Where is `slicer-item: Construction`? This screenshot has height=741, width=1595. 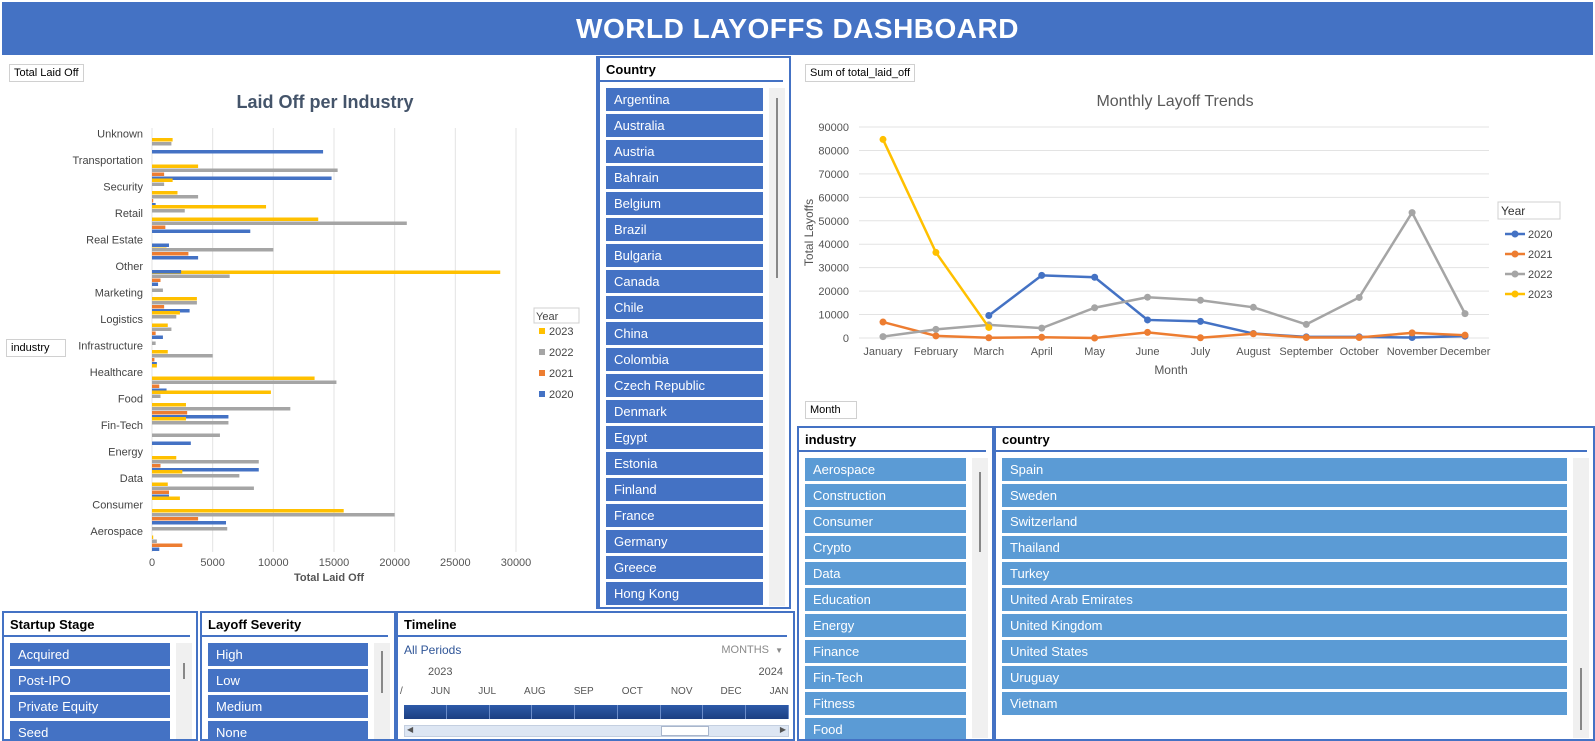 slicer-item: Construction is located at coordinates (885, 495).